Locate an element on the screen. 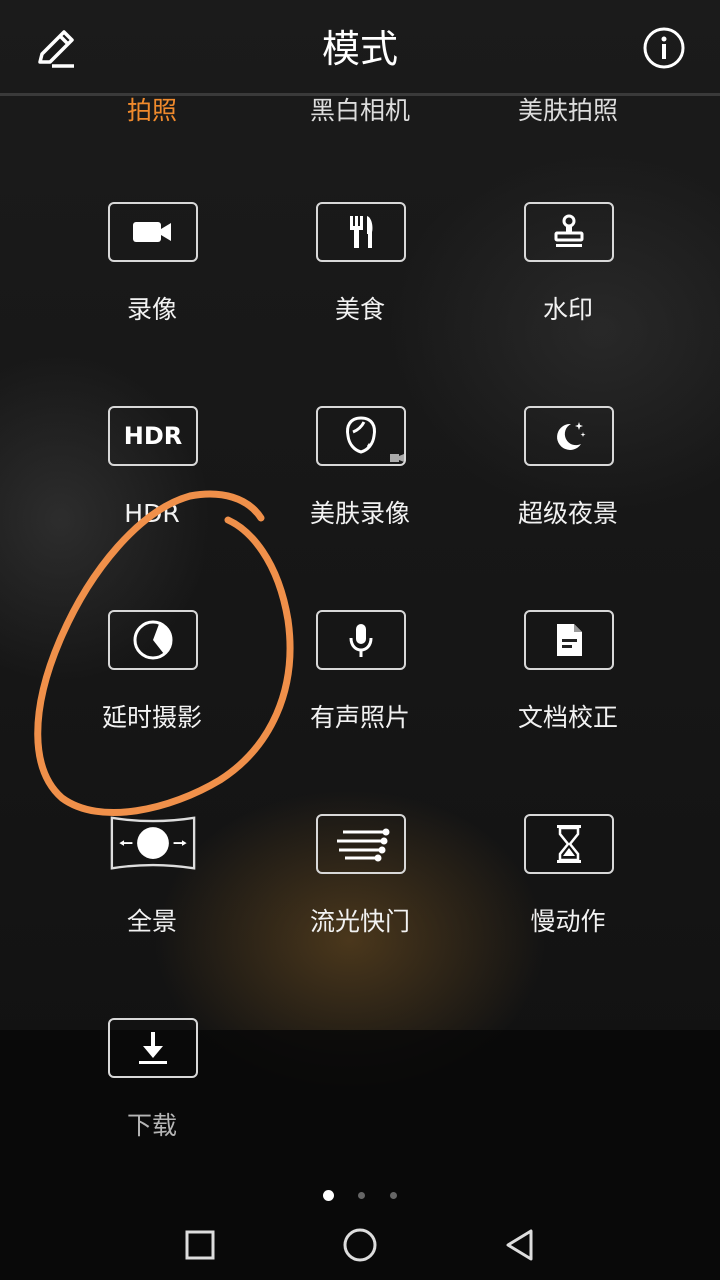 This screenshot has width=720, height=1280. square-recents-icon is located at coordinates (200, 1245).